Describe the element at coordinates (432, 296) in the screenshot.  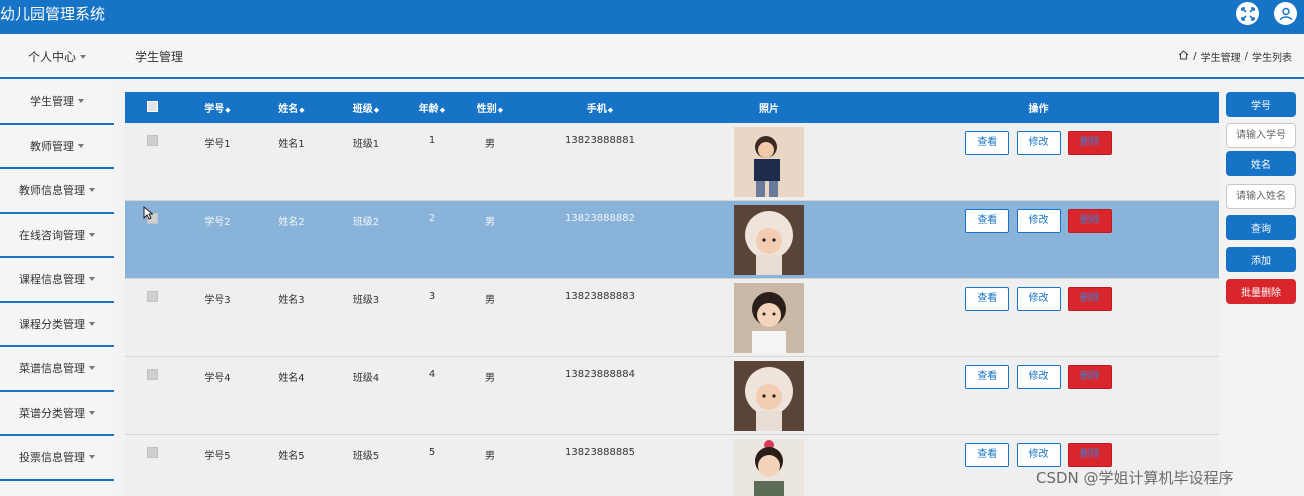
I see `cell-age: 3` at that location.